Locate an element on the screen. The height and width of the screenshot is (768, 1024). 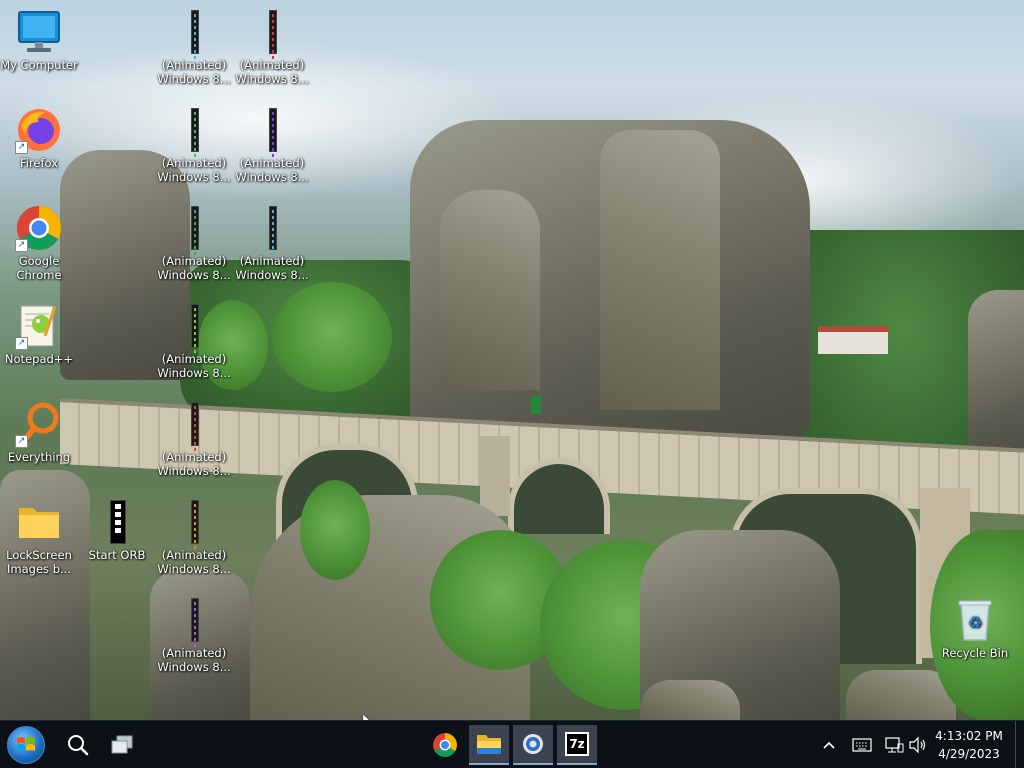
desktop-icon-recycle-bin: ♻ Recycle Bin is located at coordinates (975, 628).